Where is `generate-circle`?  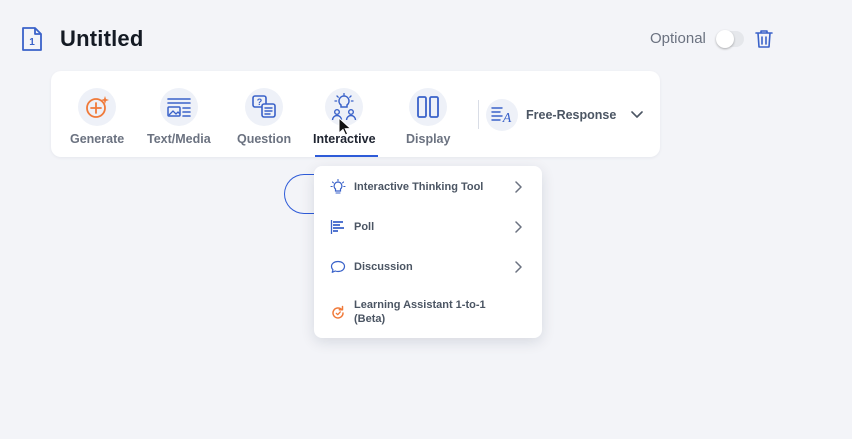
generate-circle is located at coordinates (97, 107).